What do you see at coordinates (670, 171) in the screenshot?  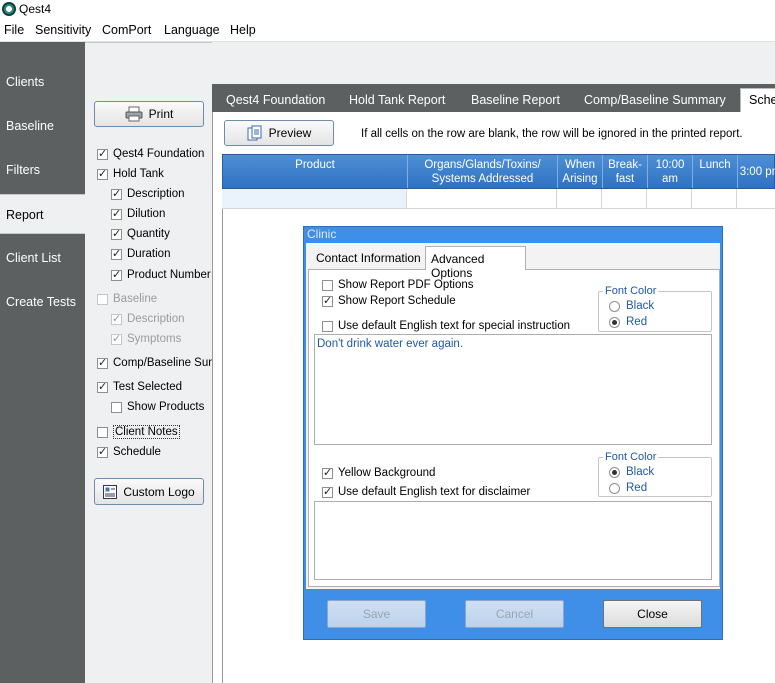 I see `col-1000-am: 10:00 am` at bounding box center [670, 171].